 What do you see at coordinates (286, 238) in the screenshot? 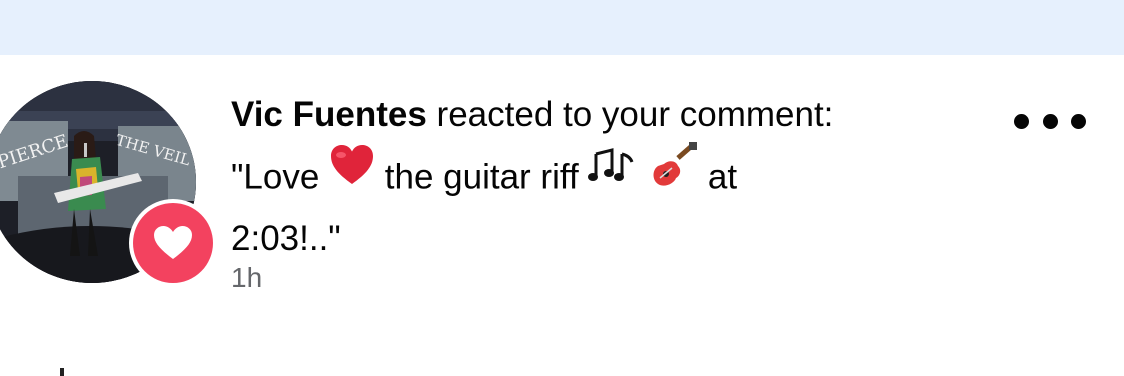
I see `comment-line-3: 2:03!.."` at bounding box center [286, 238].